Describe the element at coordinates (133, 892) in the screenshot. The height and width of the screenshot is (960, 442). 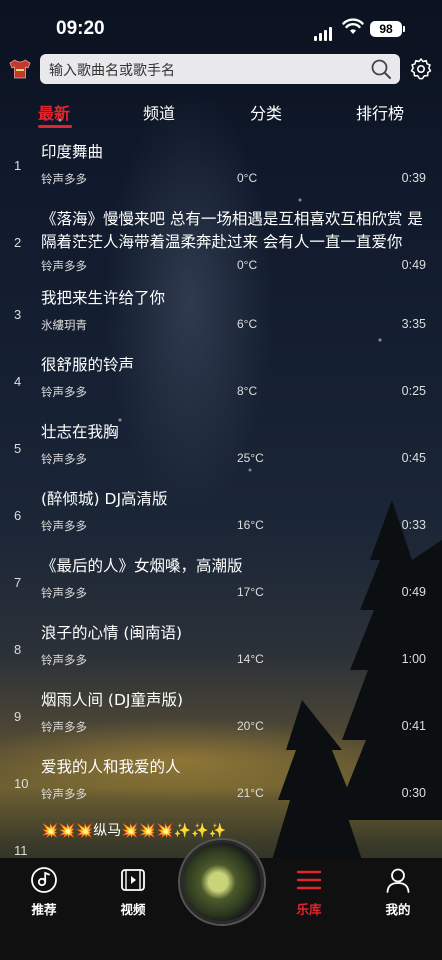
I see `nav-video: 视频` at that location.